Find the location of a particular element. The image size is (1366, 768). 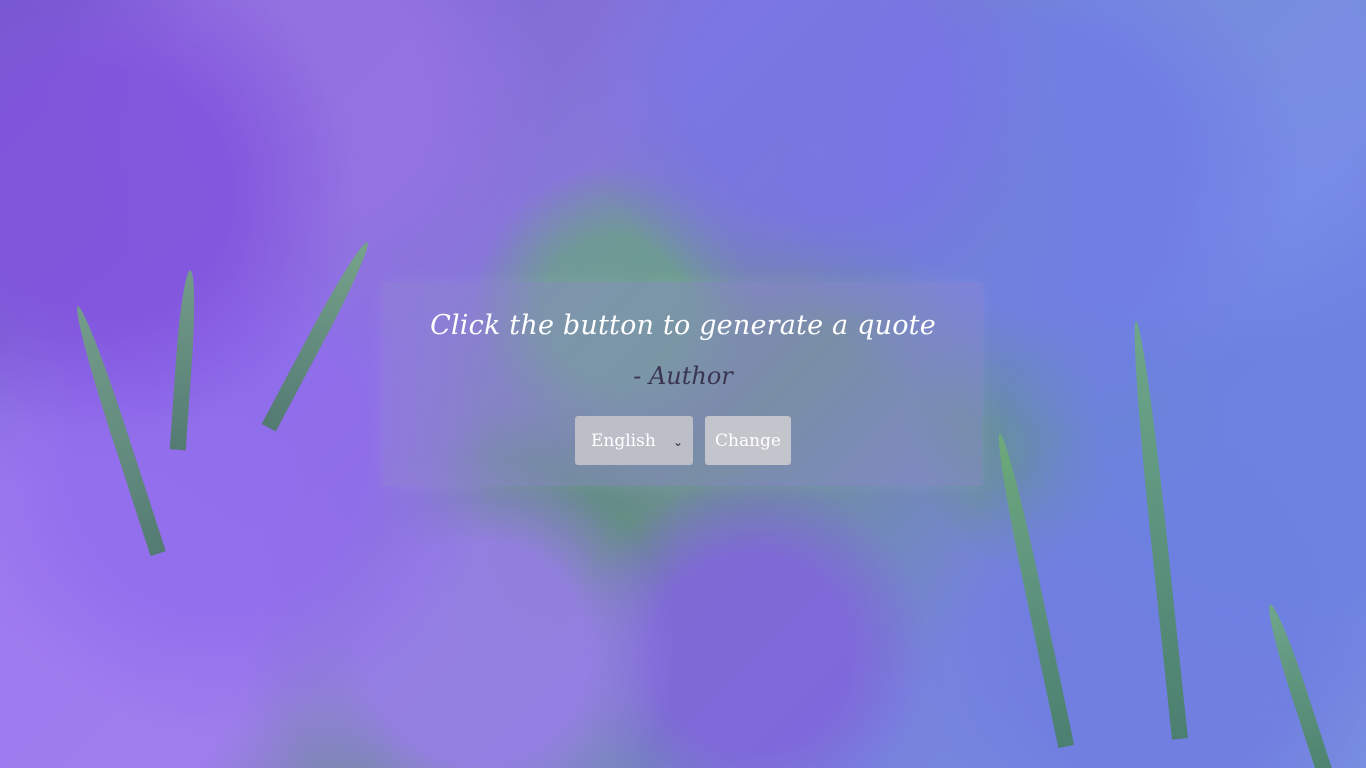

quote-text: Click the button to generate a quote is located at coordinates (683, 325).